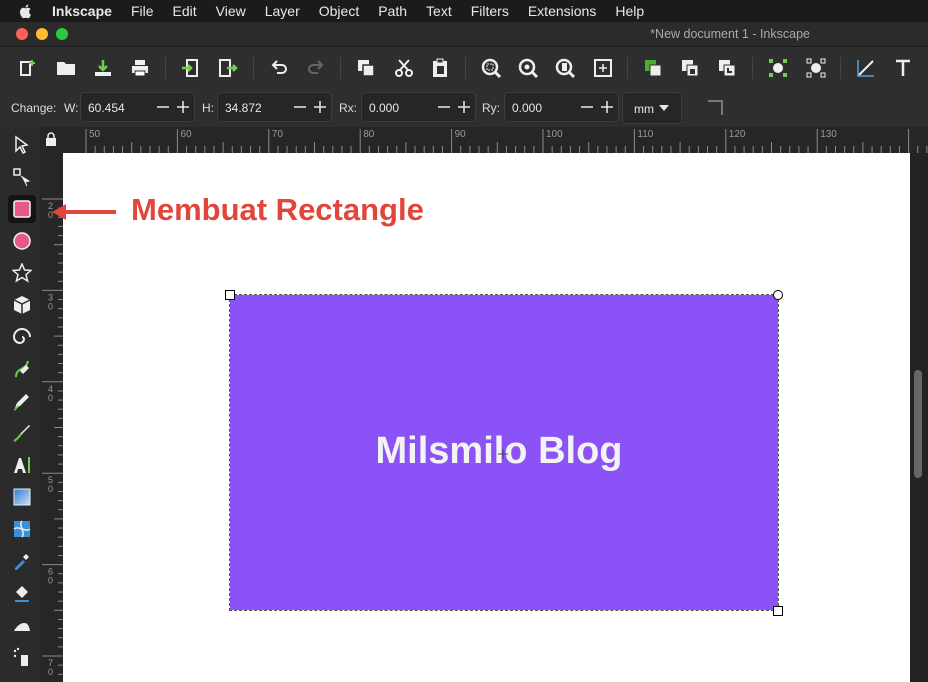 This screenshot has height=682, width=928. I want to click on rx-spinbox: 0.000, so click(418, 107).